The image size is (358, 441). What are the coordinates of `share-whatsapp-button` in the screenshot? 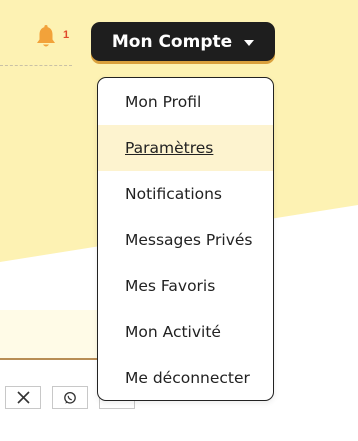 It's located at (70, 397).